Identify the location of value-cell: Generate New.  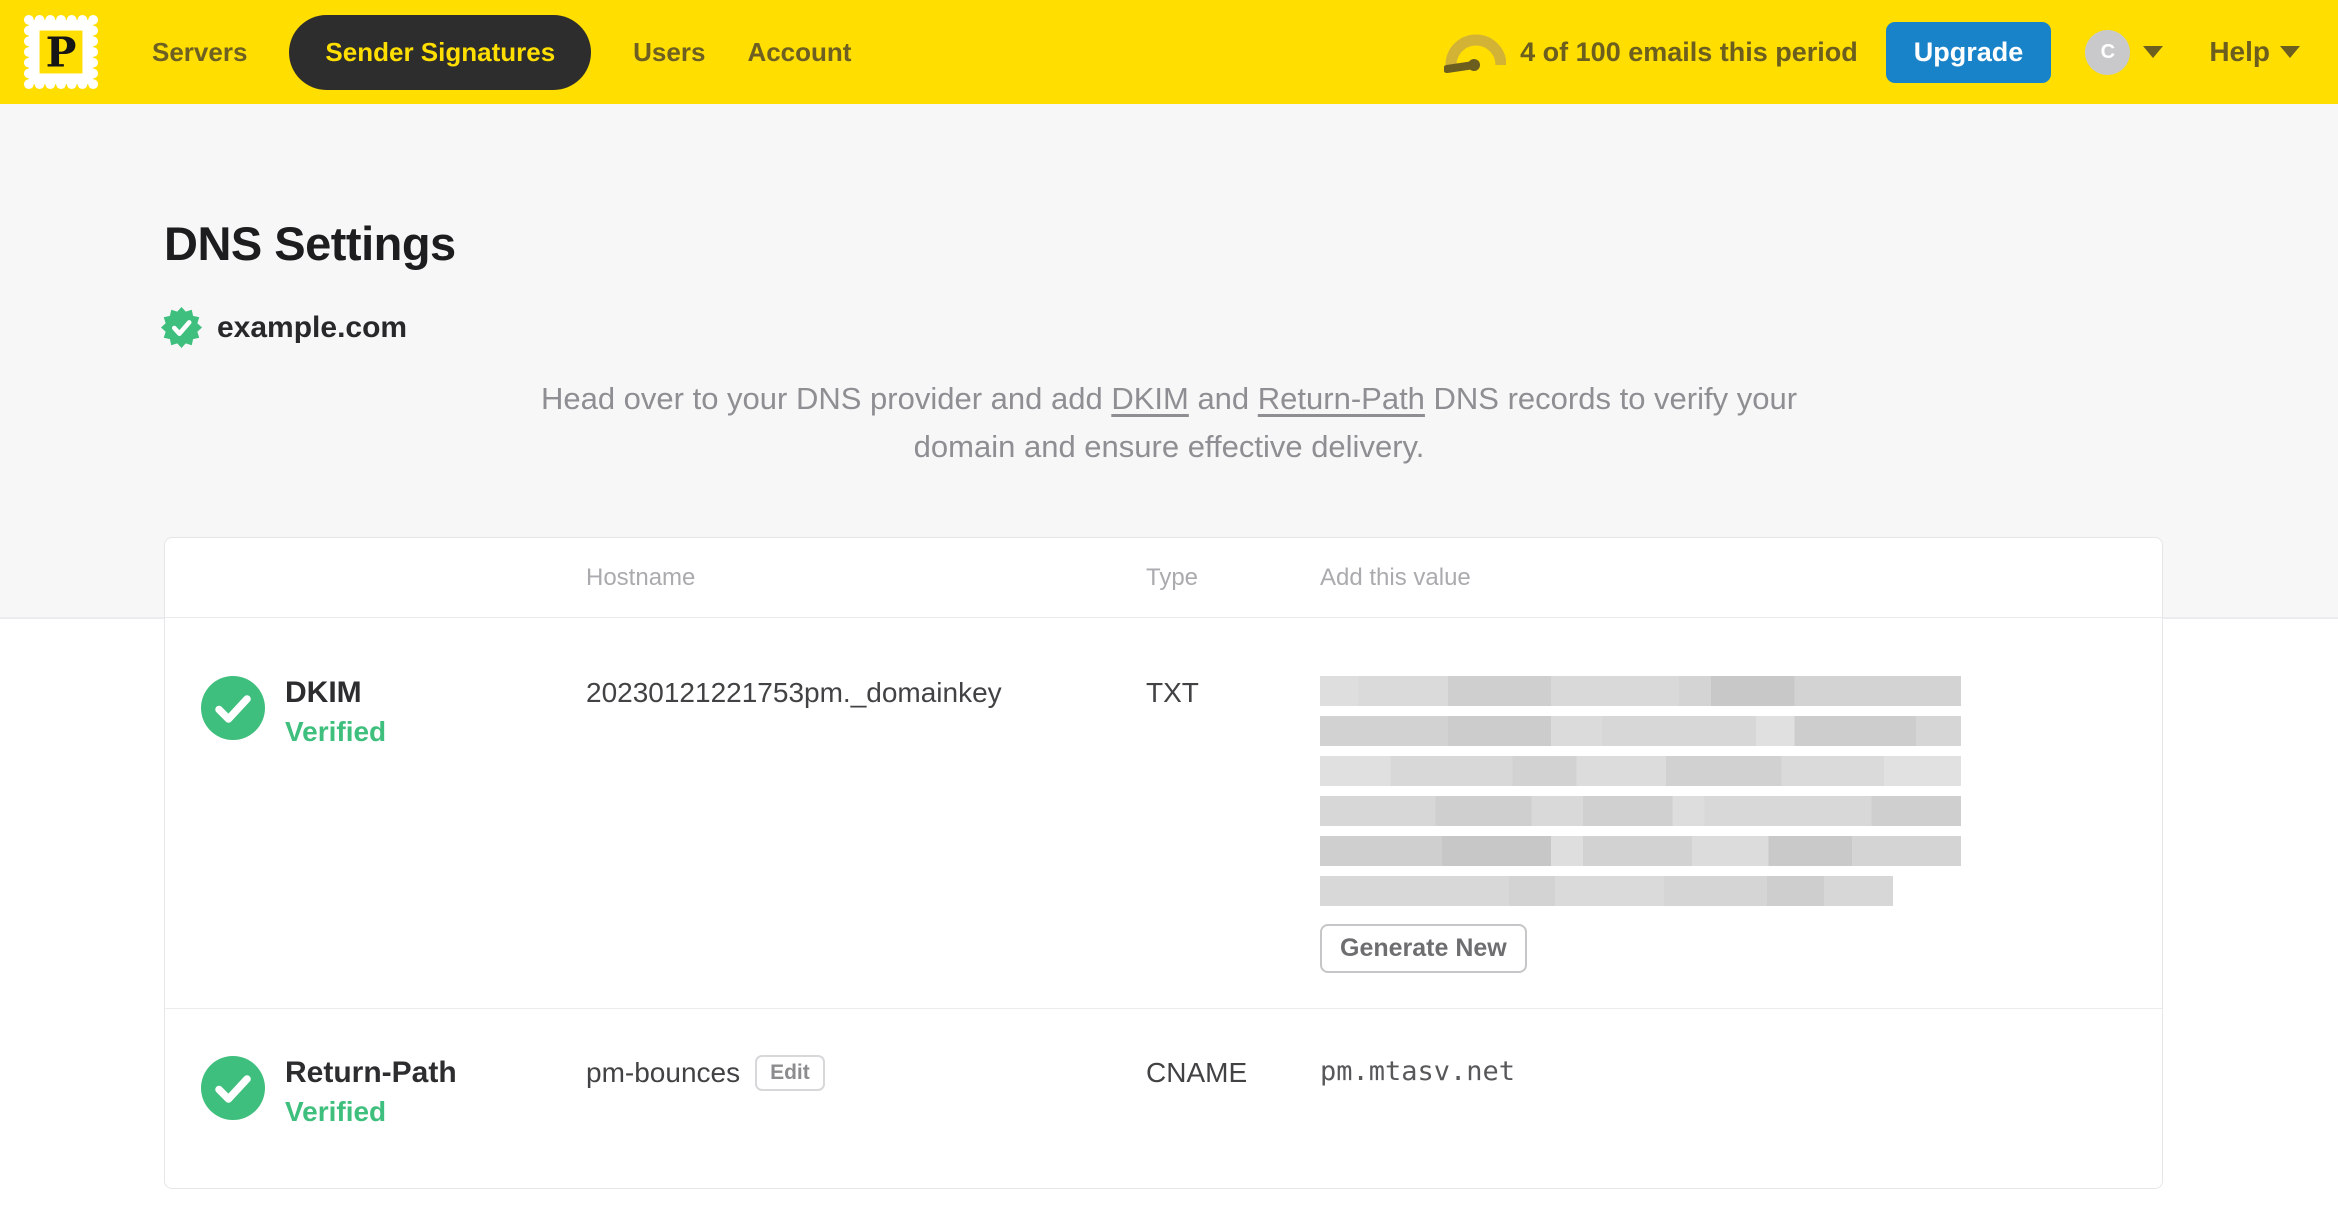
(1741, 842).